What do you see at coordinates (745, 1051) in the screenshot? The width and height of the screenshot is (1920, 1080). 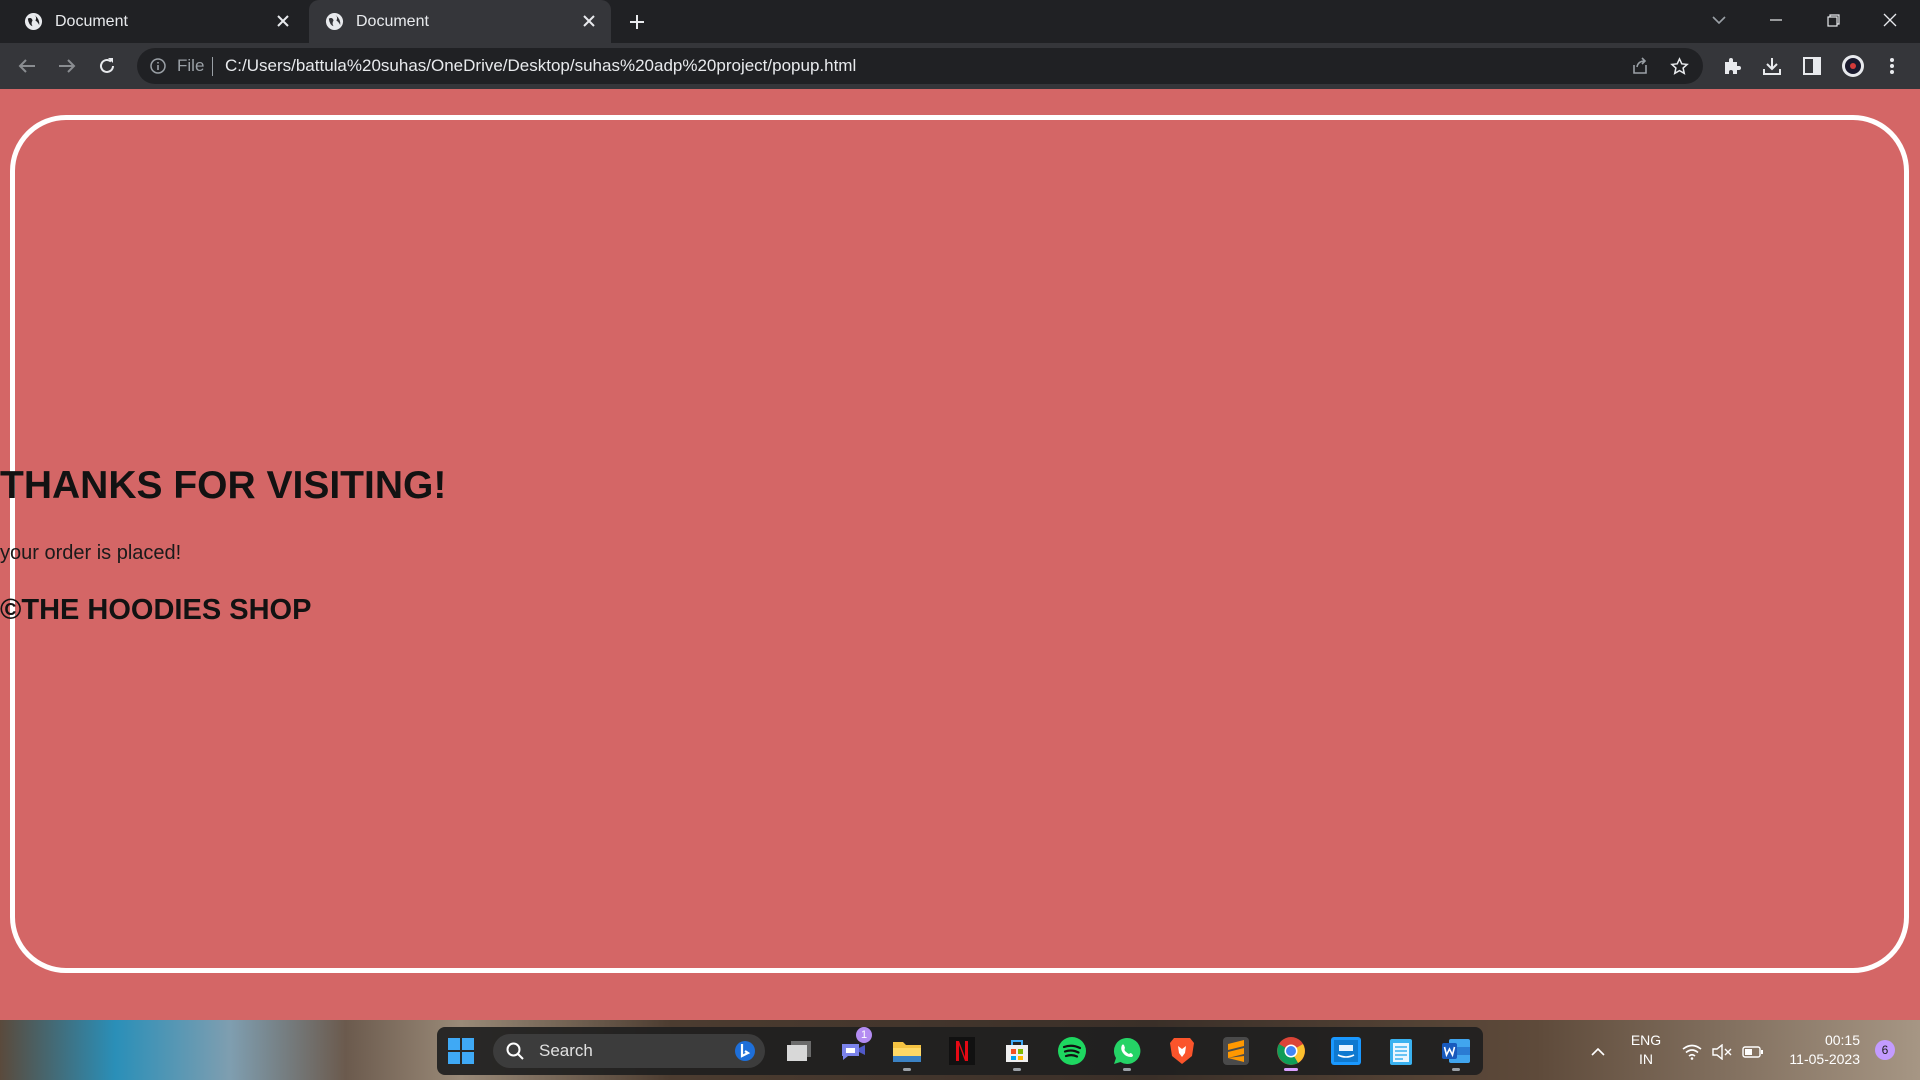 I see `bing-icon` at bounding box center [745, 1051].